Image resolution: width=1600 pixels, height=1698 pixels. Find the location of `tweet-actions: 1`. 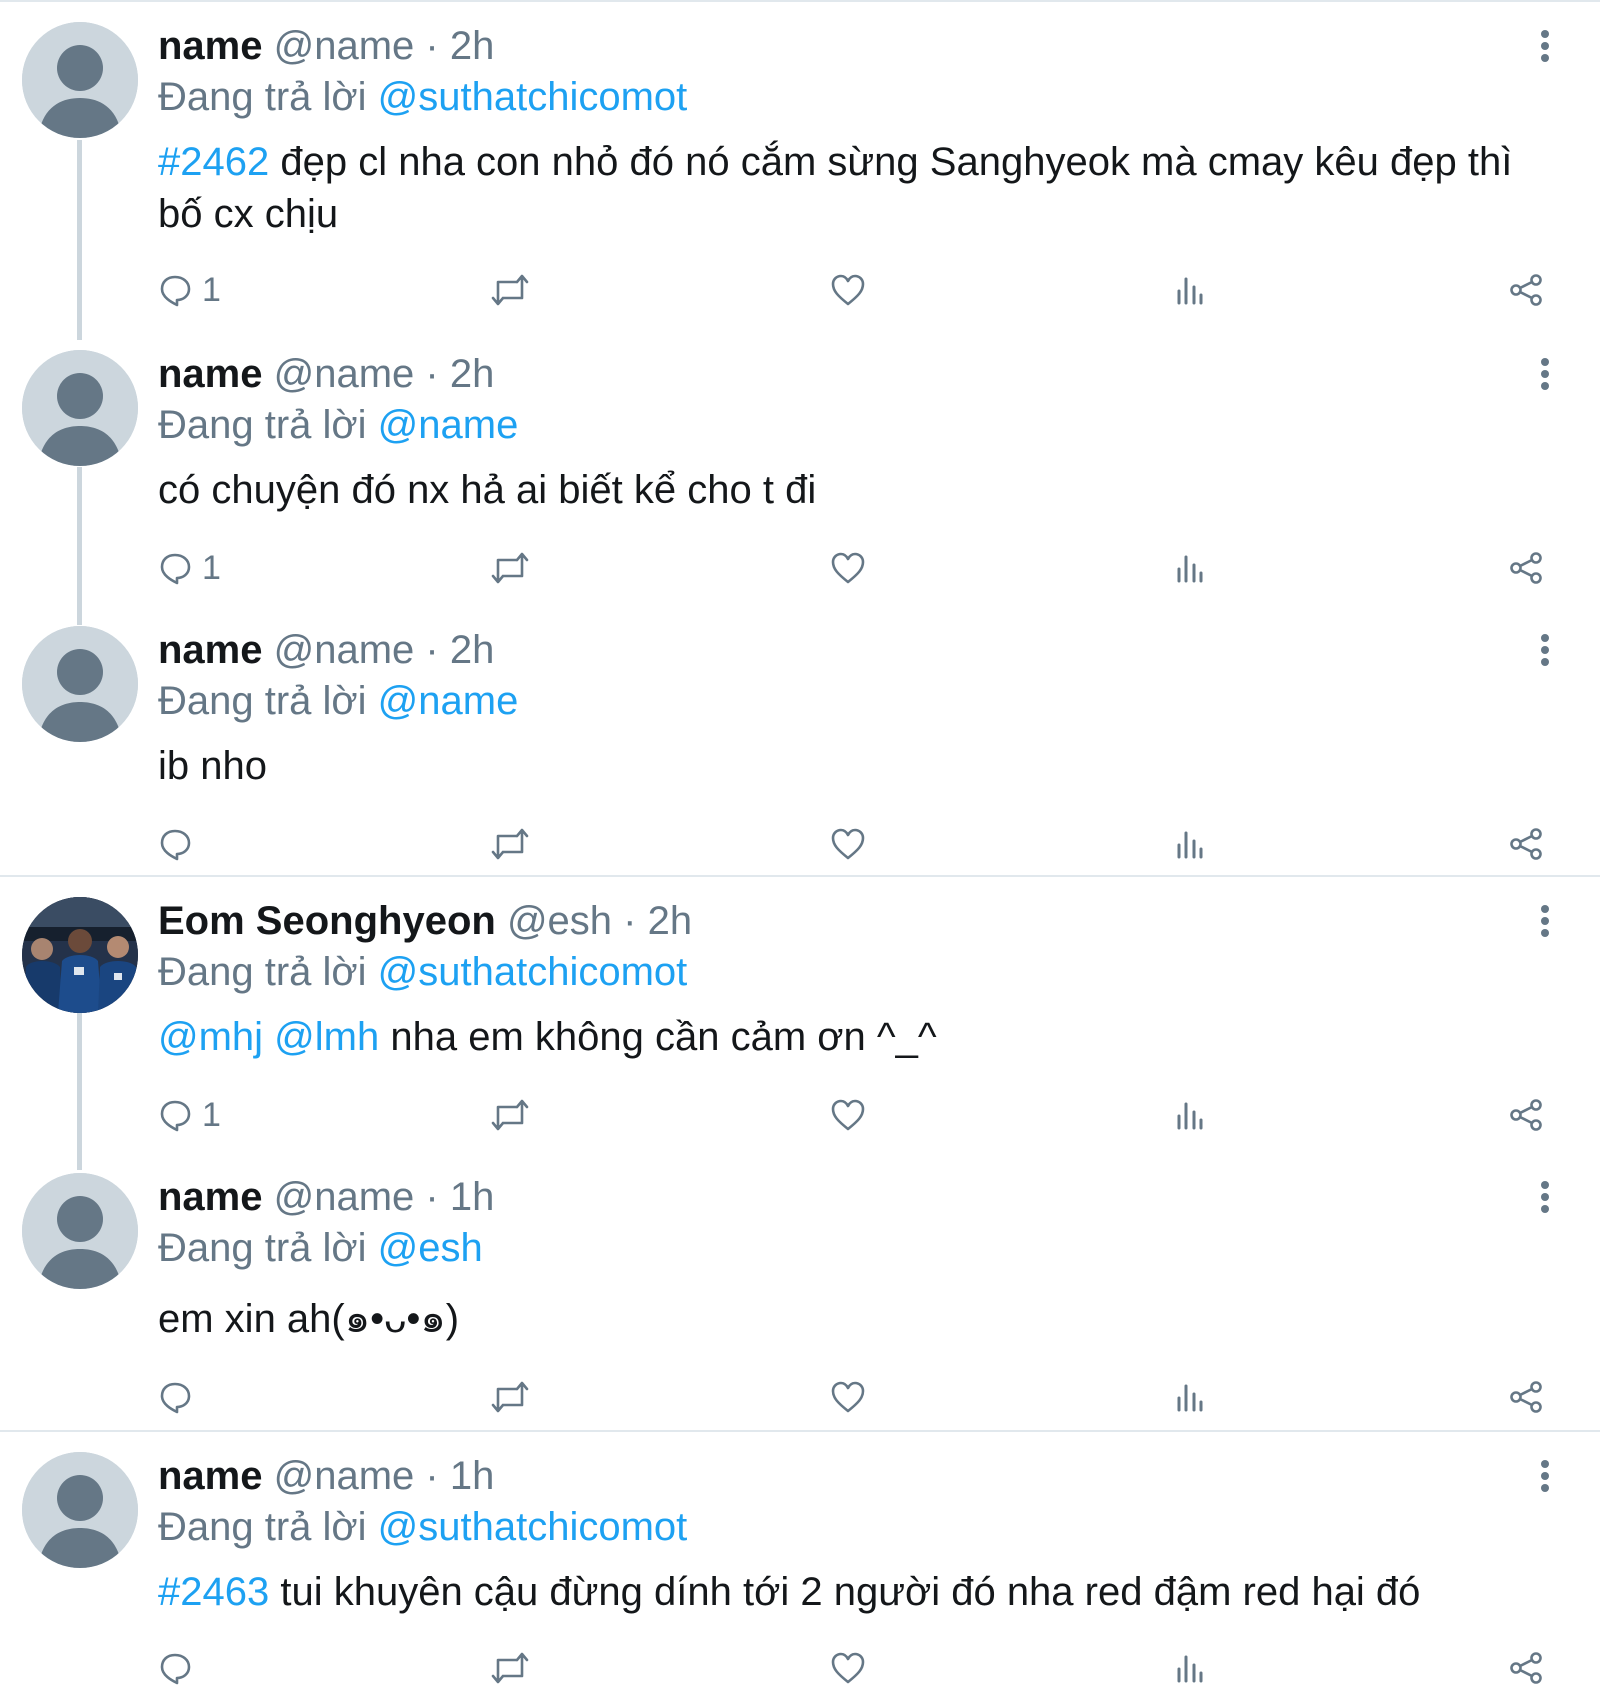

tweet-actions: 1 is located at coordinates (858, 290).